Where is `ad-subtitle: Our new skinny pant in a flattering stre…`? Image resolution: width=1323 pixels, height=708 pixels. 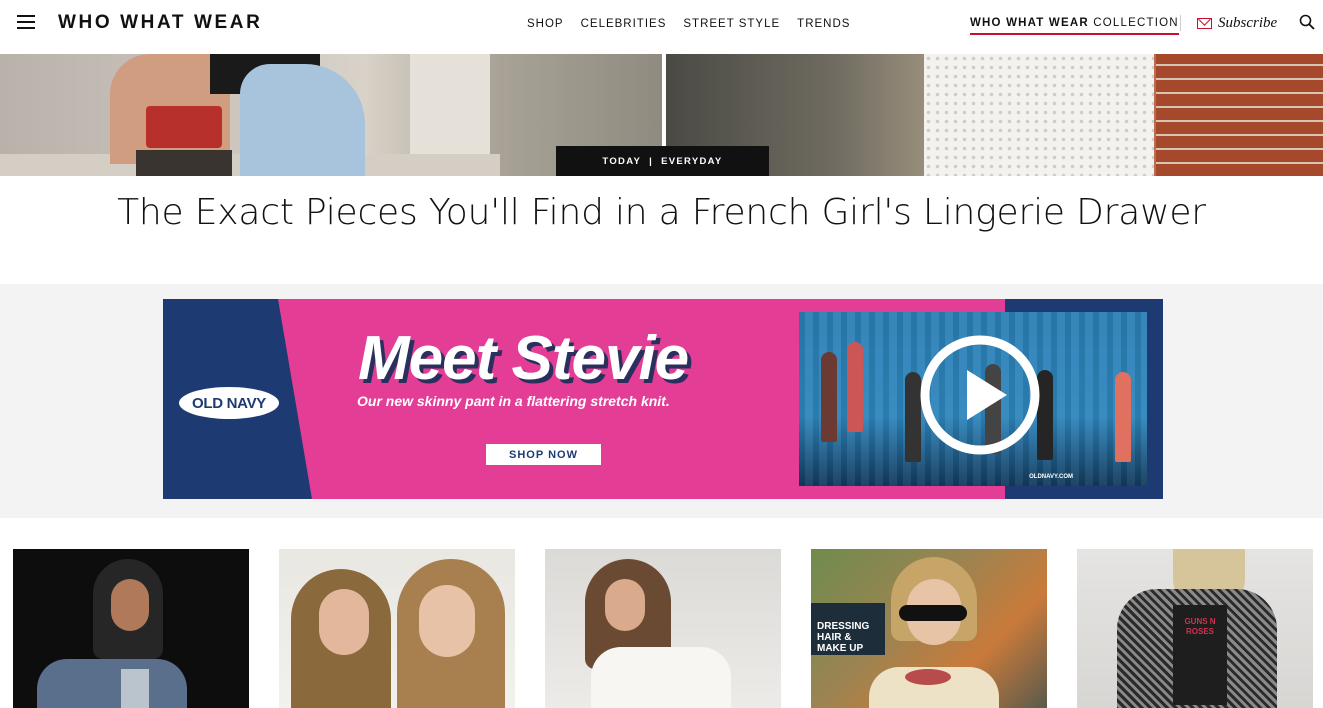
ad-subtitle: Our new skinny pant in a flattering stre… is located at coordinates (513, 401).